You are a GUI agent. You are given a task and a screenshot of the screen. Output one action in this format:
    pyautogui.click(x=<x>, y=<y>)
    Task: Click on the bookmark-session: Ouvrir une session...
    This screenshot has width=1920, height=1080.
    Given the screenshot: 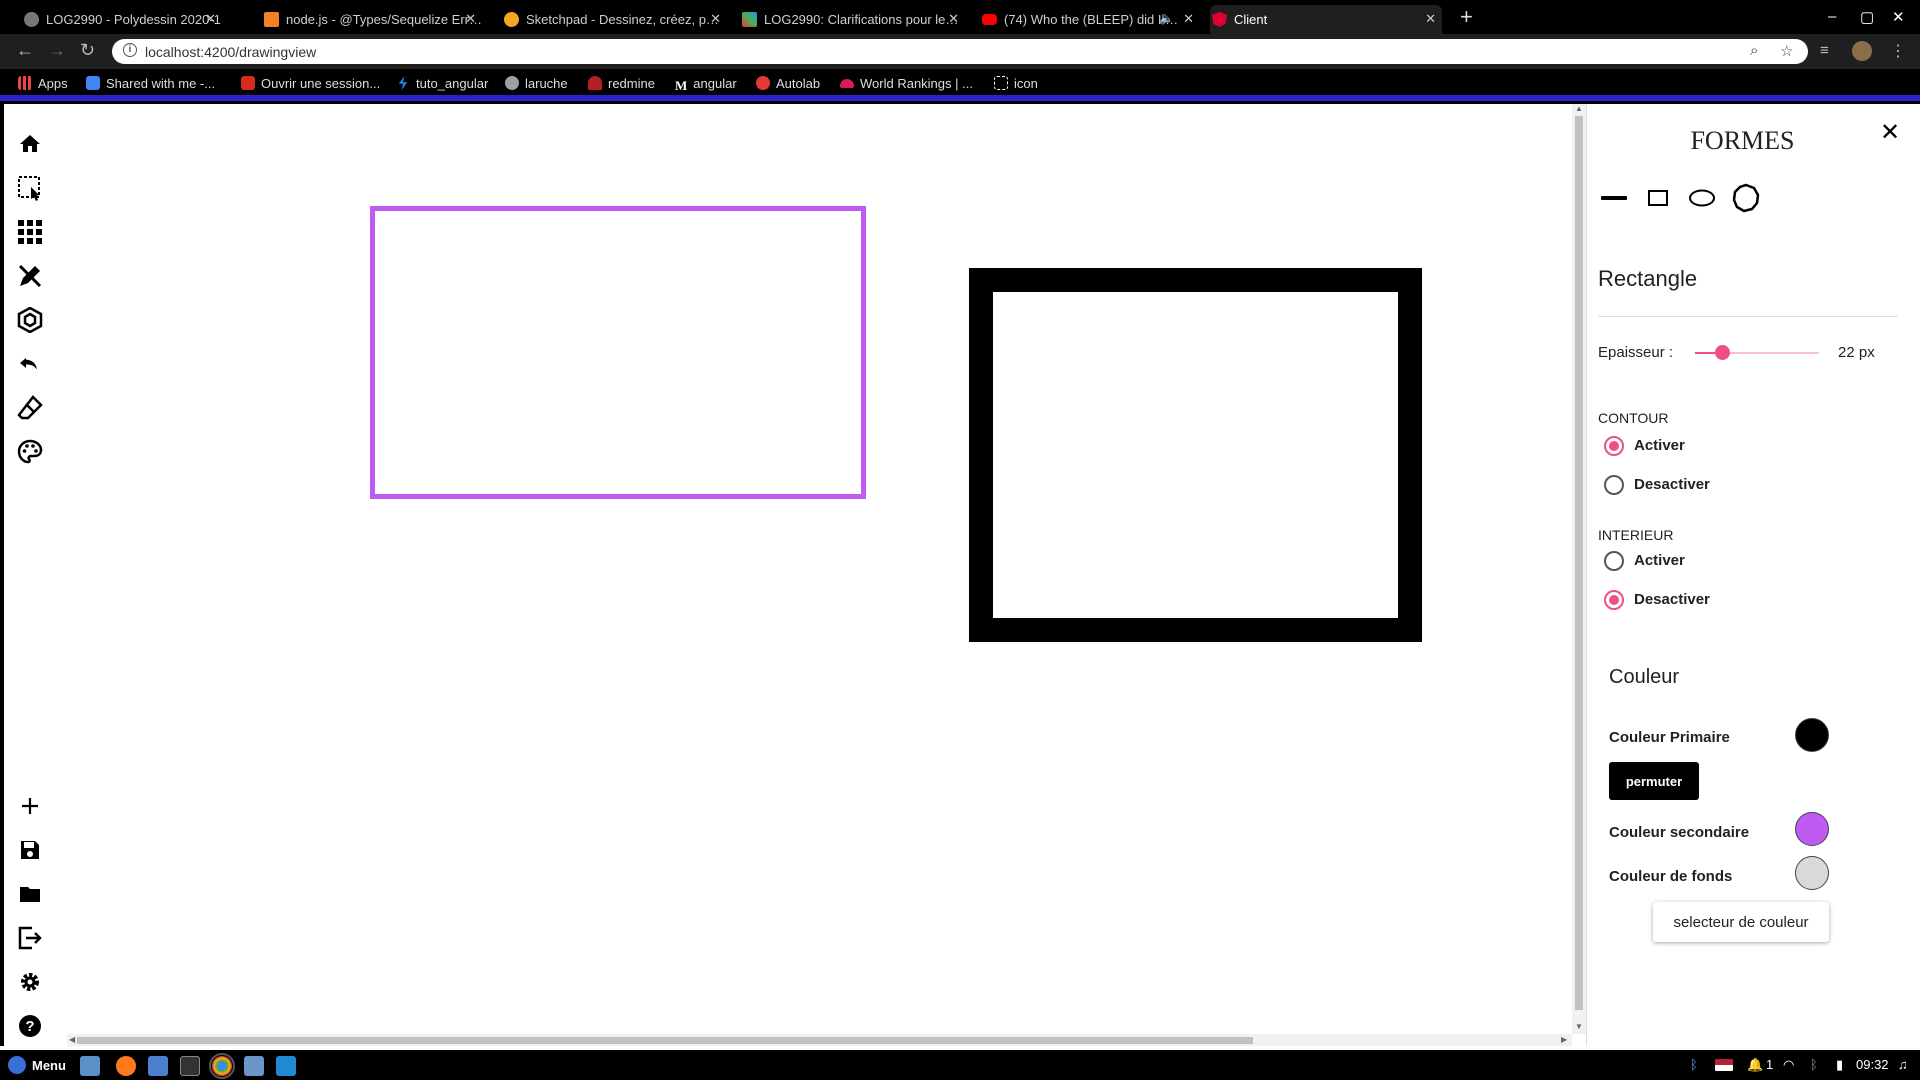 What is the action you would take?
    pyautogui.click(x=310, y=83)
    